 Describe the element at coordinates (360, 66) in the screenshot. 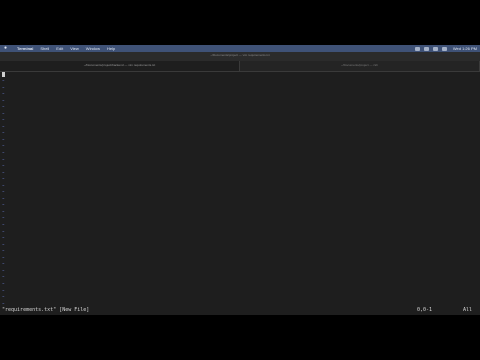

I see `tab-zsh: ~/Documents/project — zsh` at that location.